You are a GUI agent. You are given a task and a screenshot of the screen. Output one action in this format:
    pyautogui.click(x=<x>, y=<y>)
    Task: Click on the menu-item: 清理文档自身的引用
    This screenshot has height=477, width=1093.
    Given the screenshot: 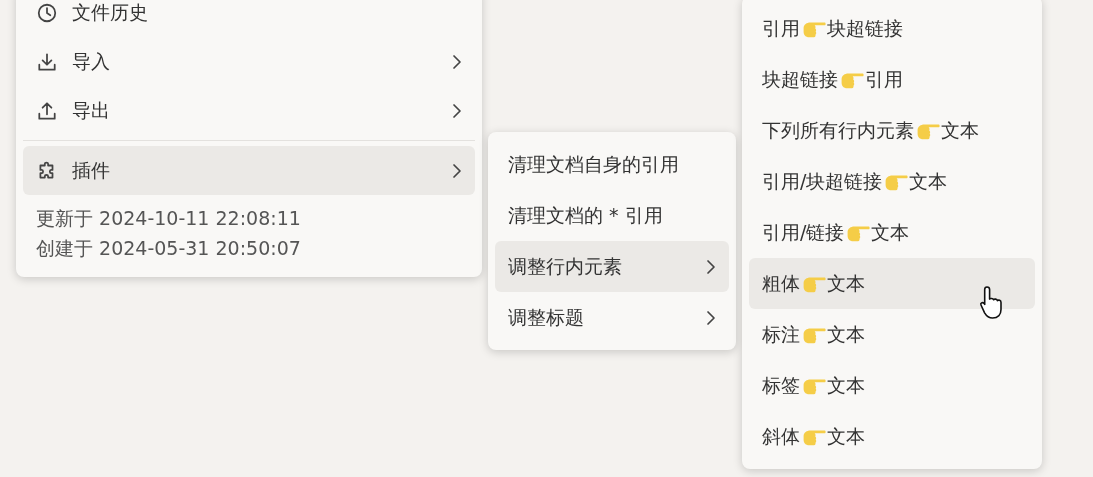 What is the action you would take?
    pyautogui.click(x=612, y=164)
    